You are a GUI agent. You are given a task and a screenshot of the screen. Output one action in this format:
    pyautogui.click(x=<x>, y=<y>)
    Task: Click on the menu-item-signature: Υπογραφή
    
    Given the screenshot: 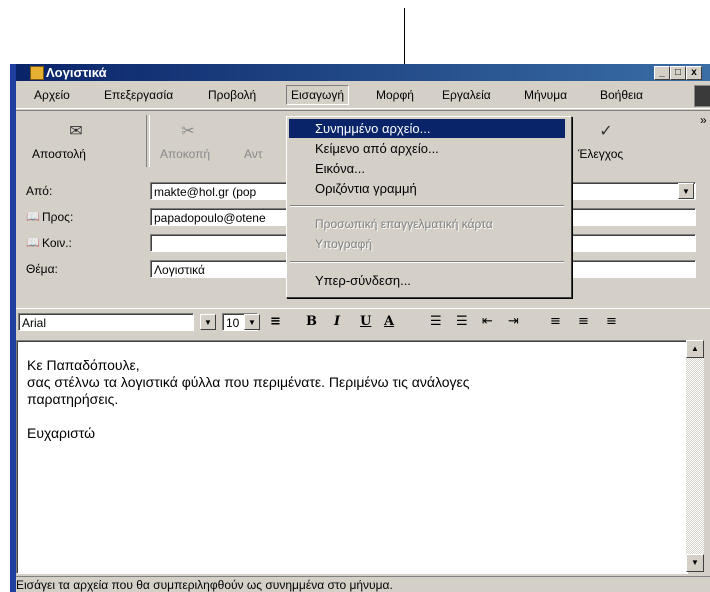 What is the action you would take?
    pyautogui.click(x=344, y=244)
    